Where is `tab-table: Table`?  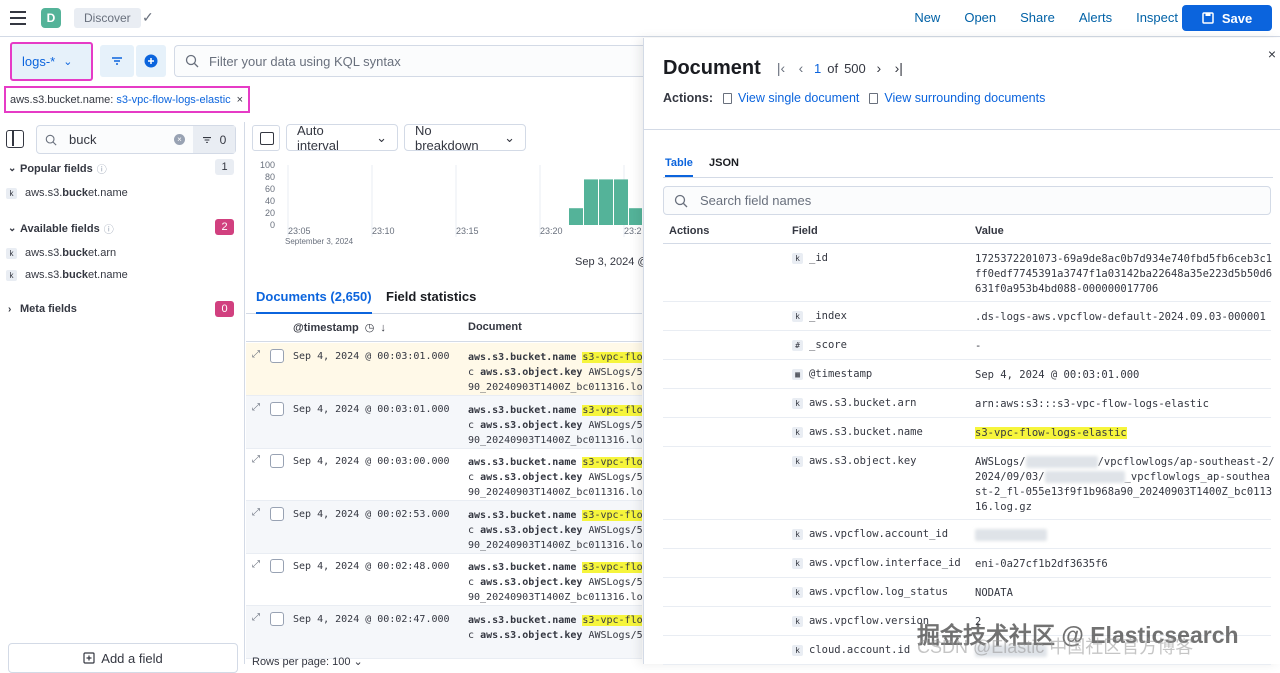
tab-table: Table is located at coordinates (679, 167).